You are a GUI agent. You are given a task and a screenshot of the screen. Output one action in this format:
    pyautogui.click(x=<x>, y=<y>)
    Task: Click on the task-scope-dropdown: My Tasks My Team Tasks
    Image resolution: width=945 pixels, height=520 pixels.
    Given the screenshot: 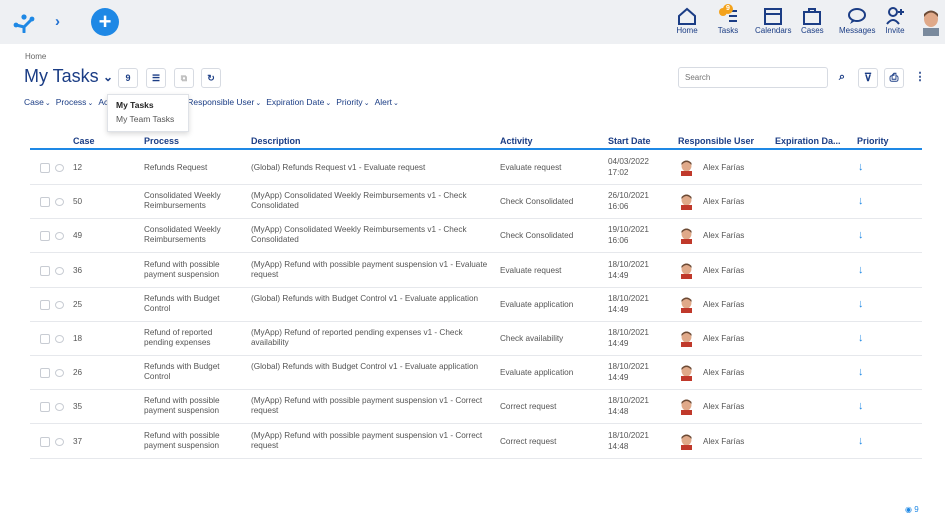 What is the action you would take?
    pyautogui.click(x=148, y=113)
    